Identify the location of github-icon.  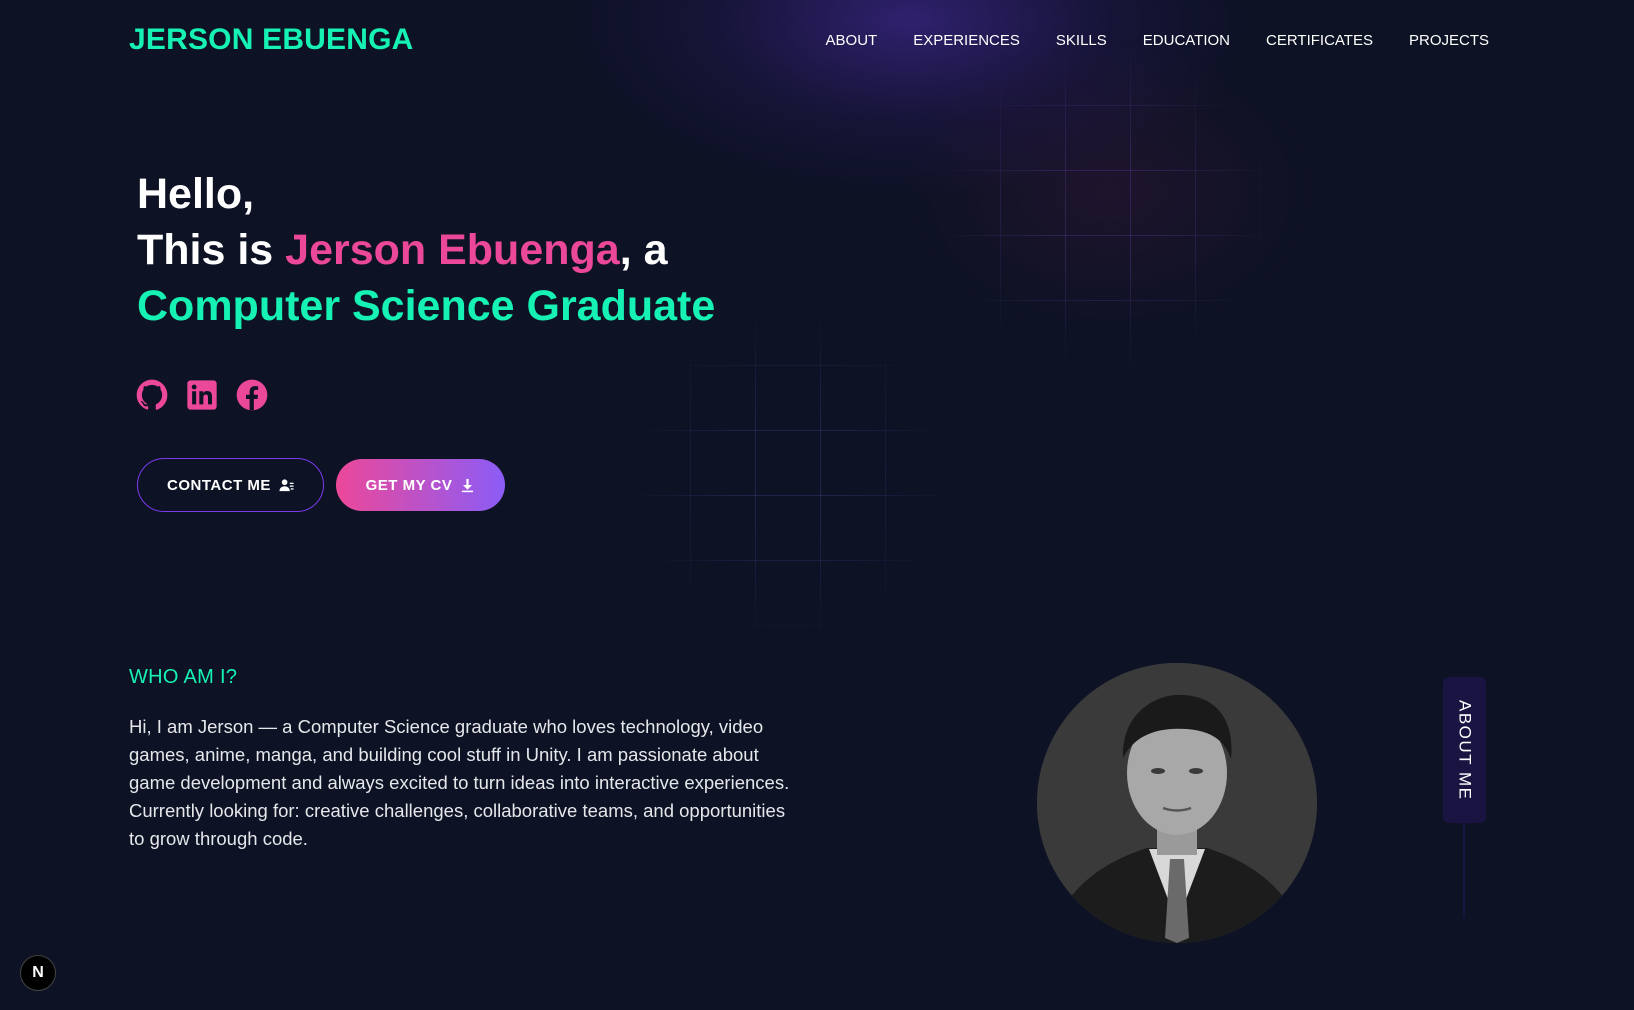
(152, 395).